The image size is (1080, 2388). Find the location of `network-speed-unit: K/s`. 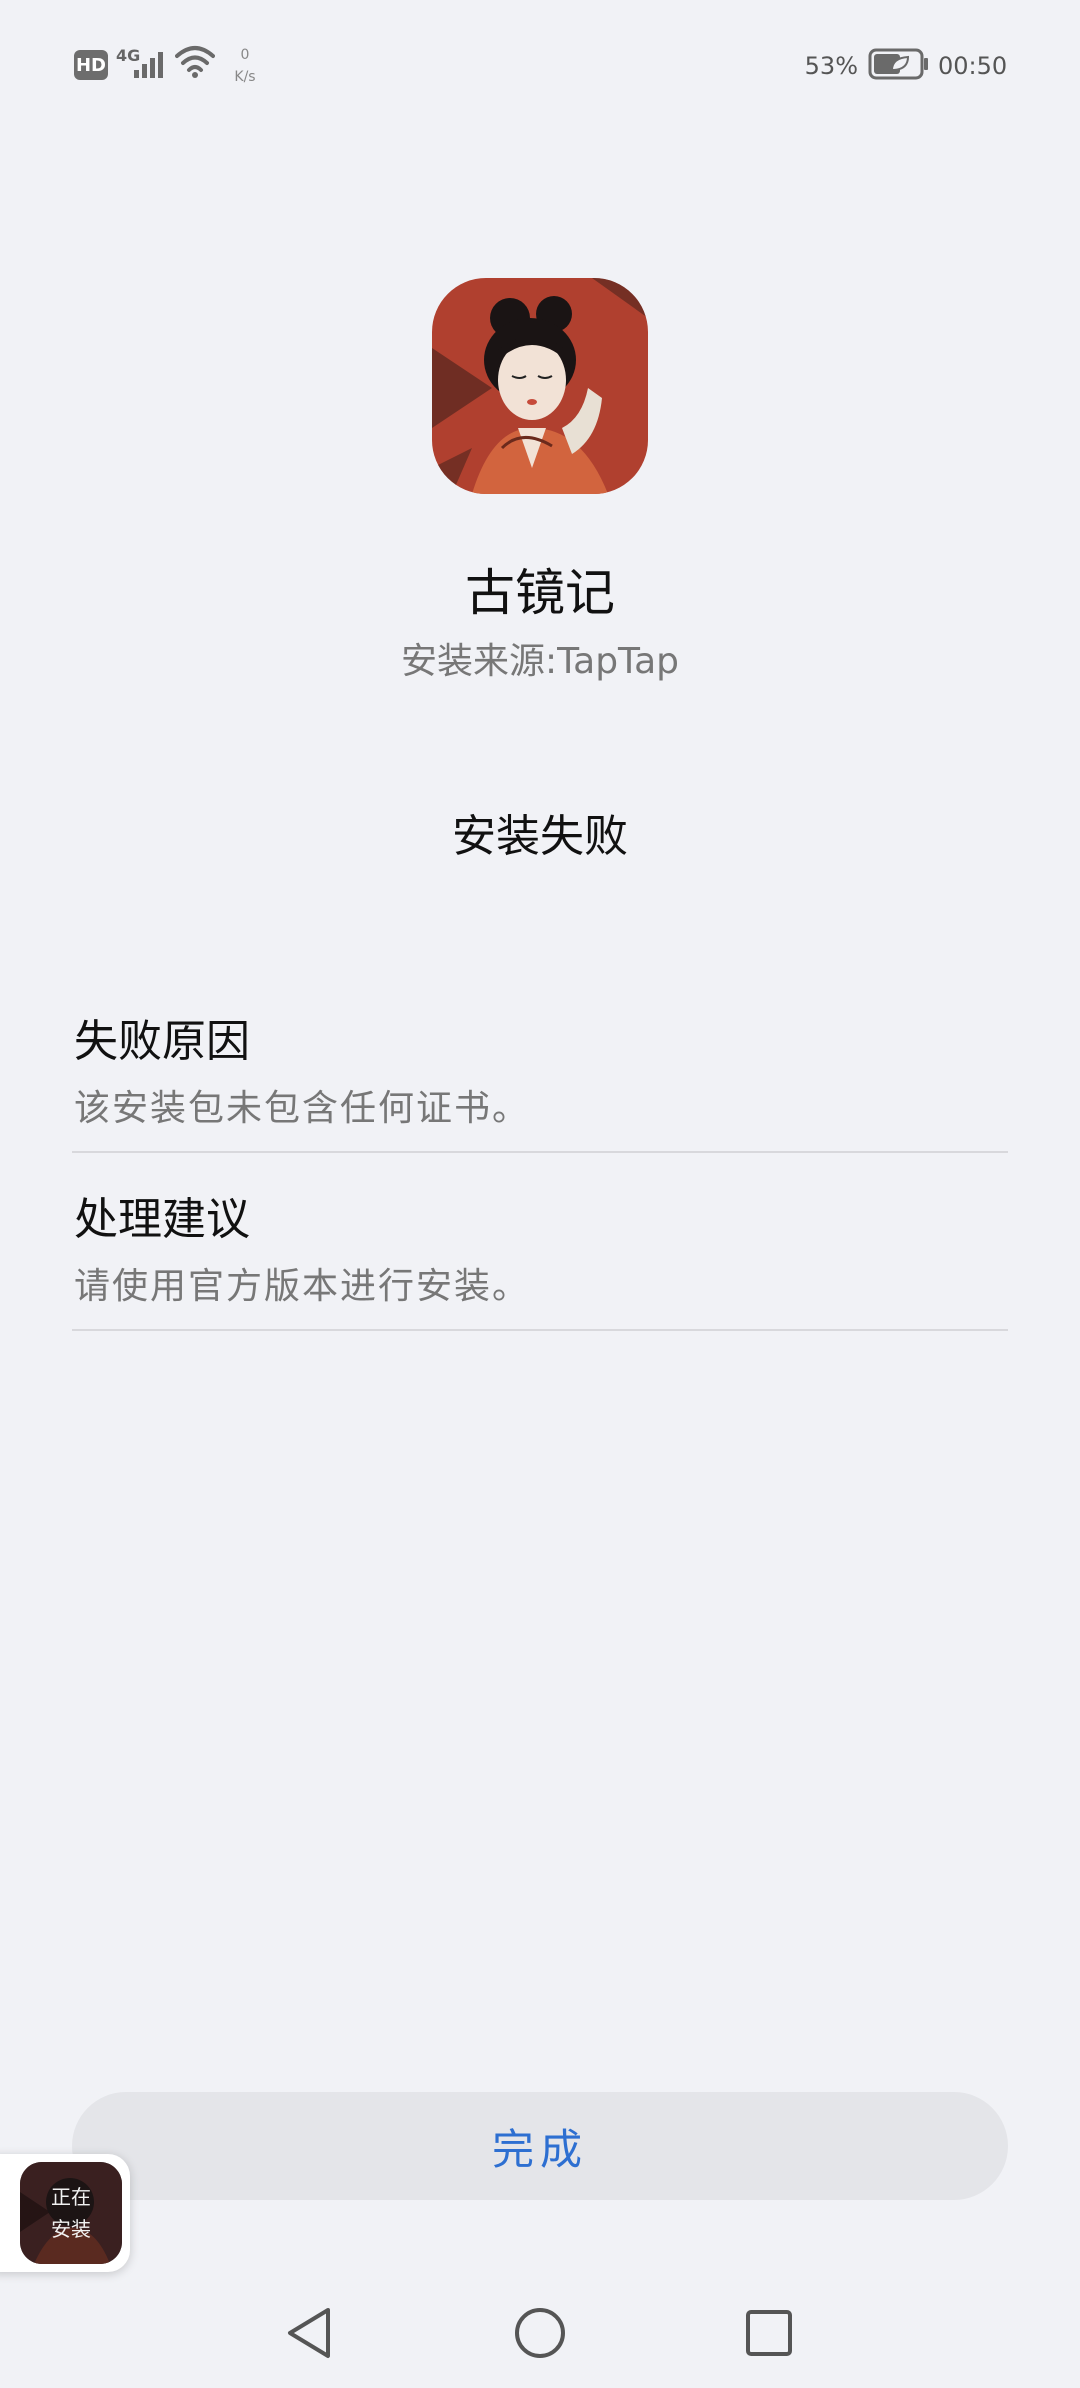

network-speed-unit: K/s is located at coordinates (245, 77).